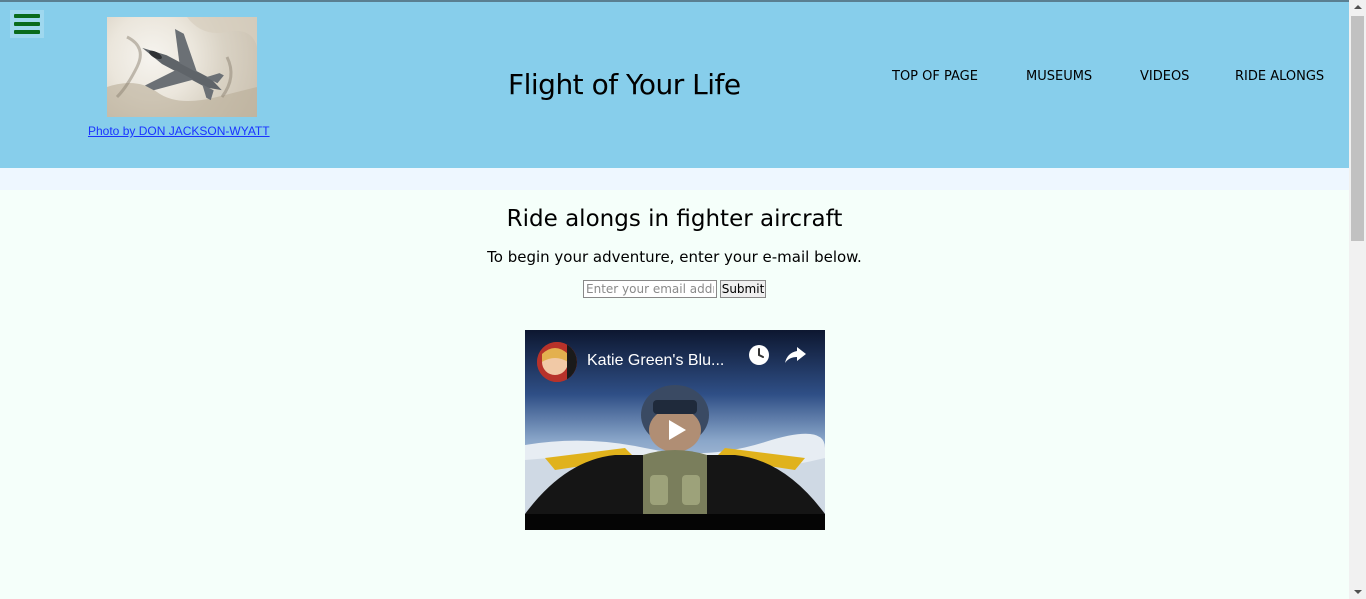 The width and height of the screenshot is (1366, 599). I want to click on email-input, so click(650, 289).